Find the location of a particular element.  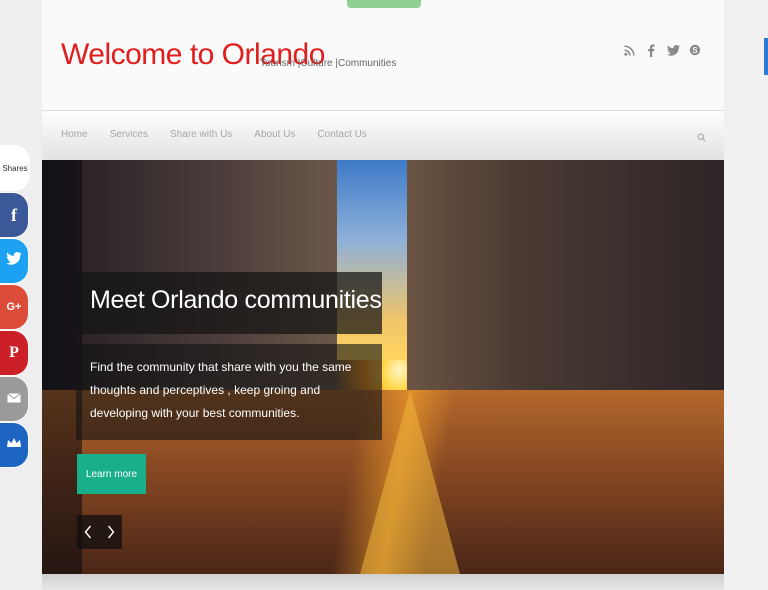

top-tab-indicator is located at coordinates (384, 4).